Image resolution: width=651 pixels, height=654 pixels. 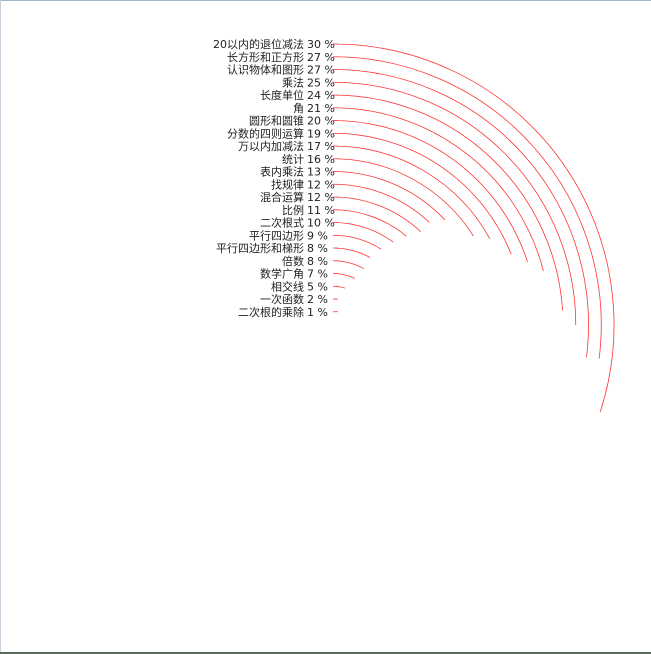 I want to click on category-label: 角, so click(x=298, y=108).